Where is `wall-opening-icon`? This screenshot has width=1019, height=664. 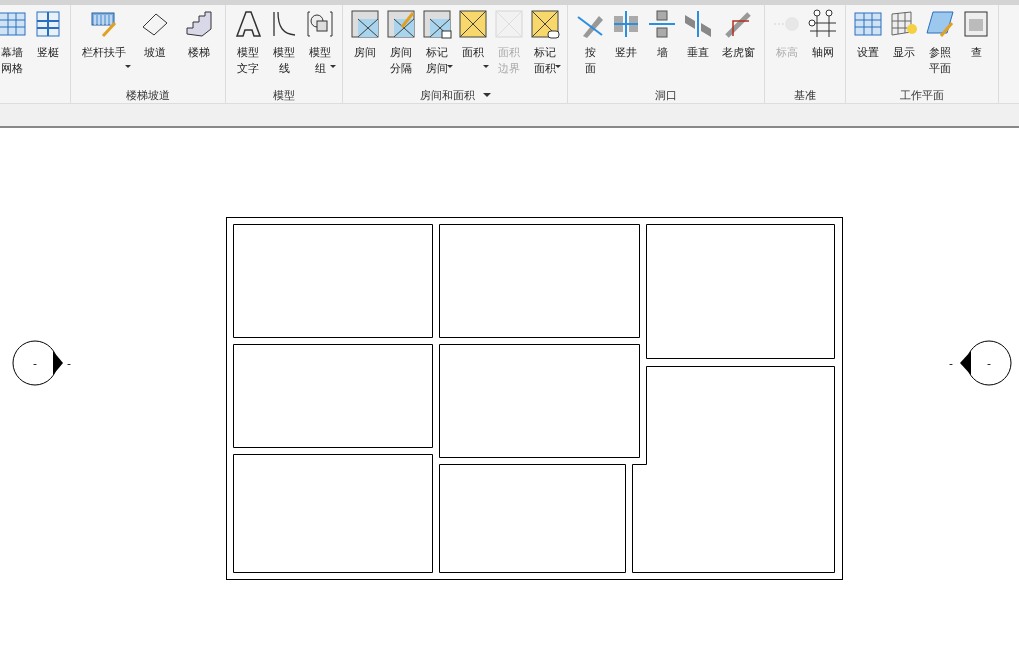
wall-opening-icon is located at coordinates (662, 24).